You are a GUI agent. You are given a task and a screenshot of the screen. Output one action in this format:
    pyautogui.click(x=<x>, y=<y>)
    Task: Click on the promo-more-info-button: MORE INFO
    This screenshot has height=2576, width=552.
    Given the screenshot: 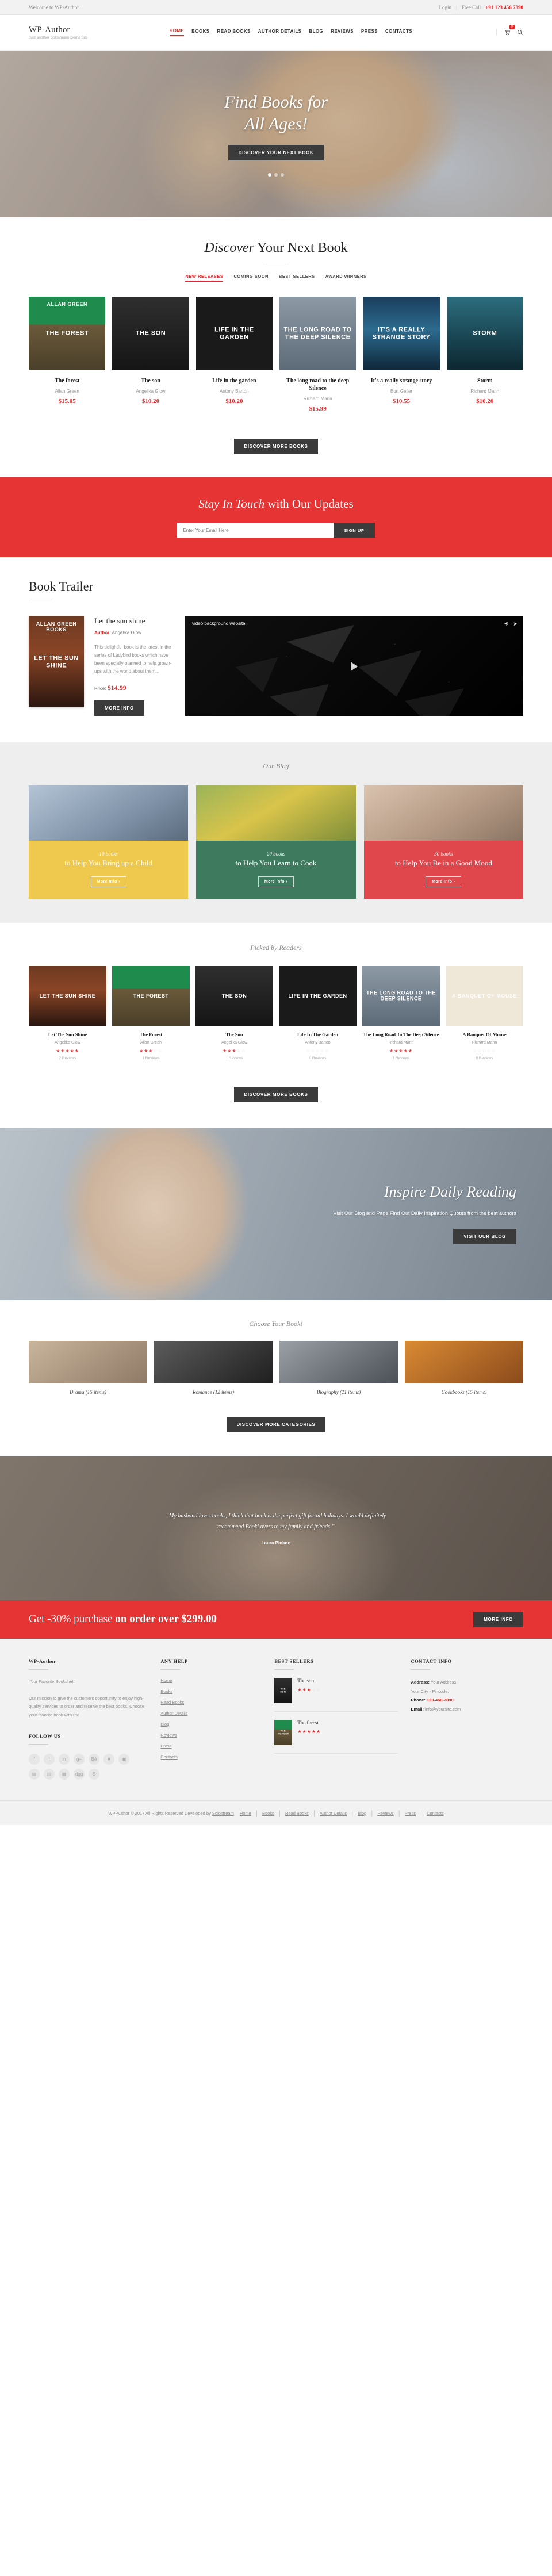 What is the action you would take?
    pyautogui.click(x=498, y=1619)
    